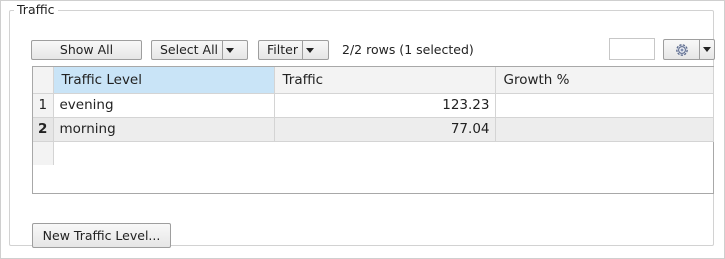 This screenshot has width=725, height=259. Describe the element at coordinates (385, 129) in the screenshot. I see `traffic-cell: 77.04` at that location.